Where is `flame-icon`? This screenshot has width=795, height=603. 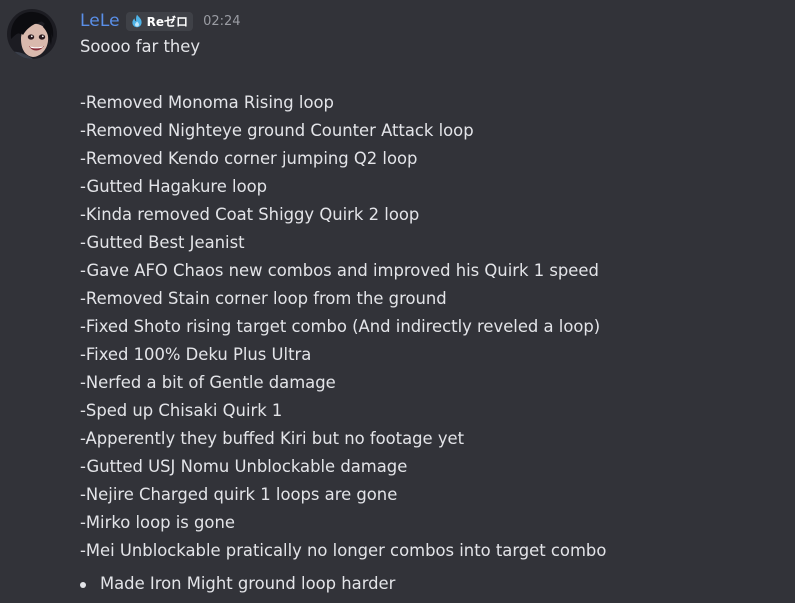 flame-icon is located at coordinates (137, 21).